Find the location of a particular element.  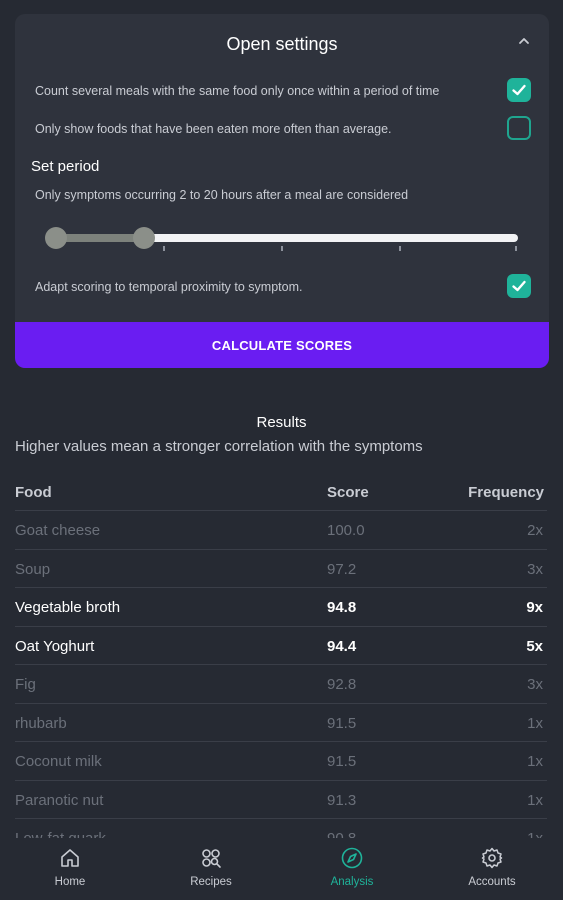

table-row: Coconut milk 91.5 1x is located at coordinates (281, 760).